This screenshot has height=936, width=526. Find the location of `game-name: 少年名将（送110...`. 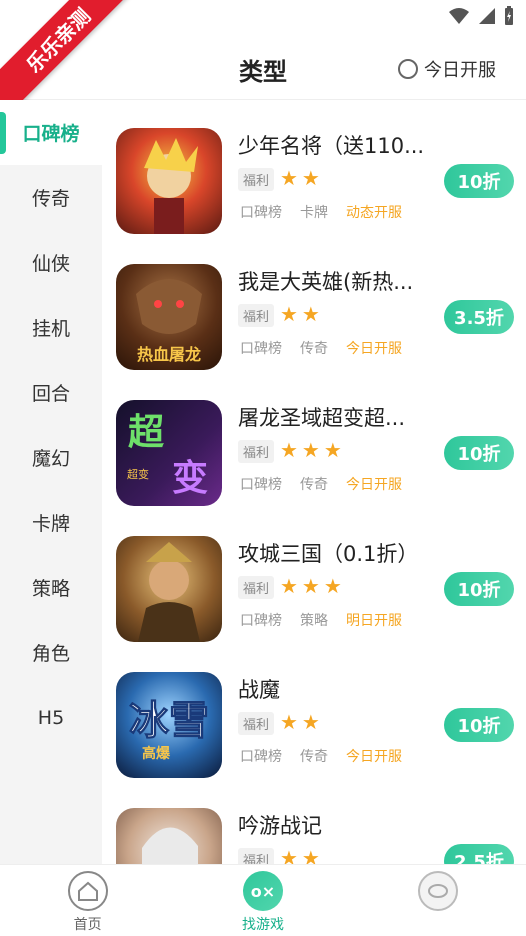

game-name: 少年名将（送110... is located at coordinates (331, 146).